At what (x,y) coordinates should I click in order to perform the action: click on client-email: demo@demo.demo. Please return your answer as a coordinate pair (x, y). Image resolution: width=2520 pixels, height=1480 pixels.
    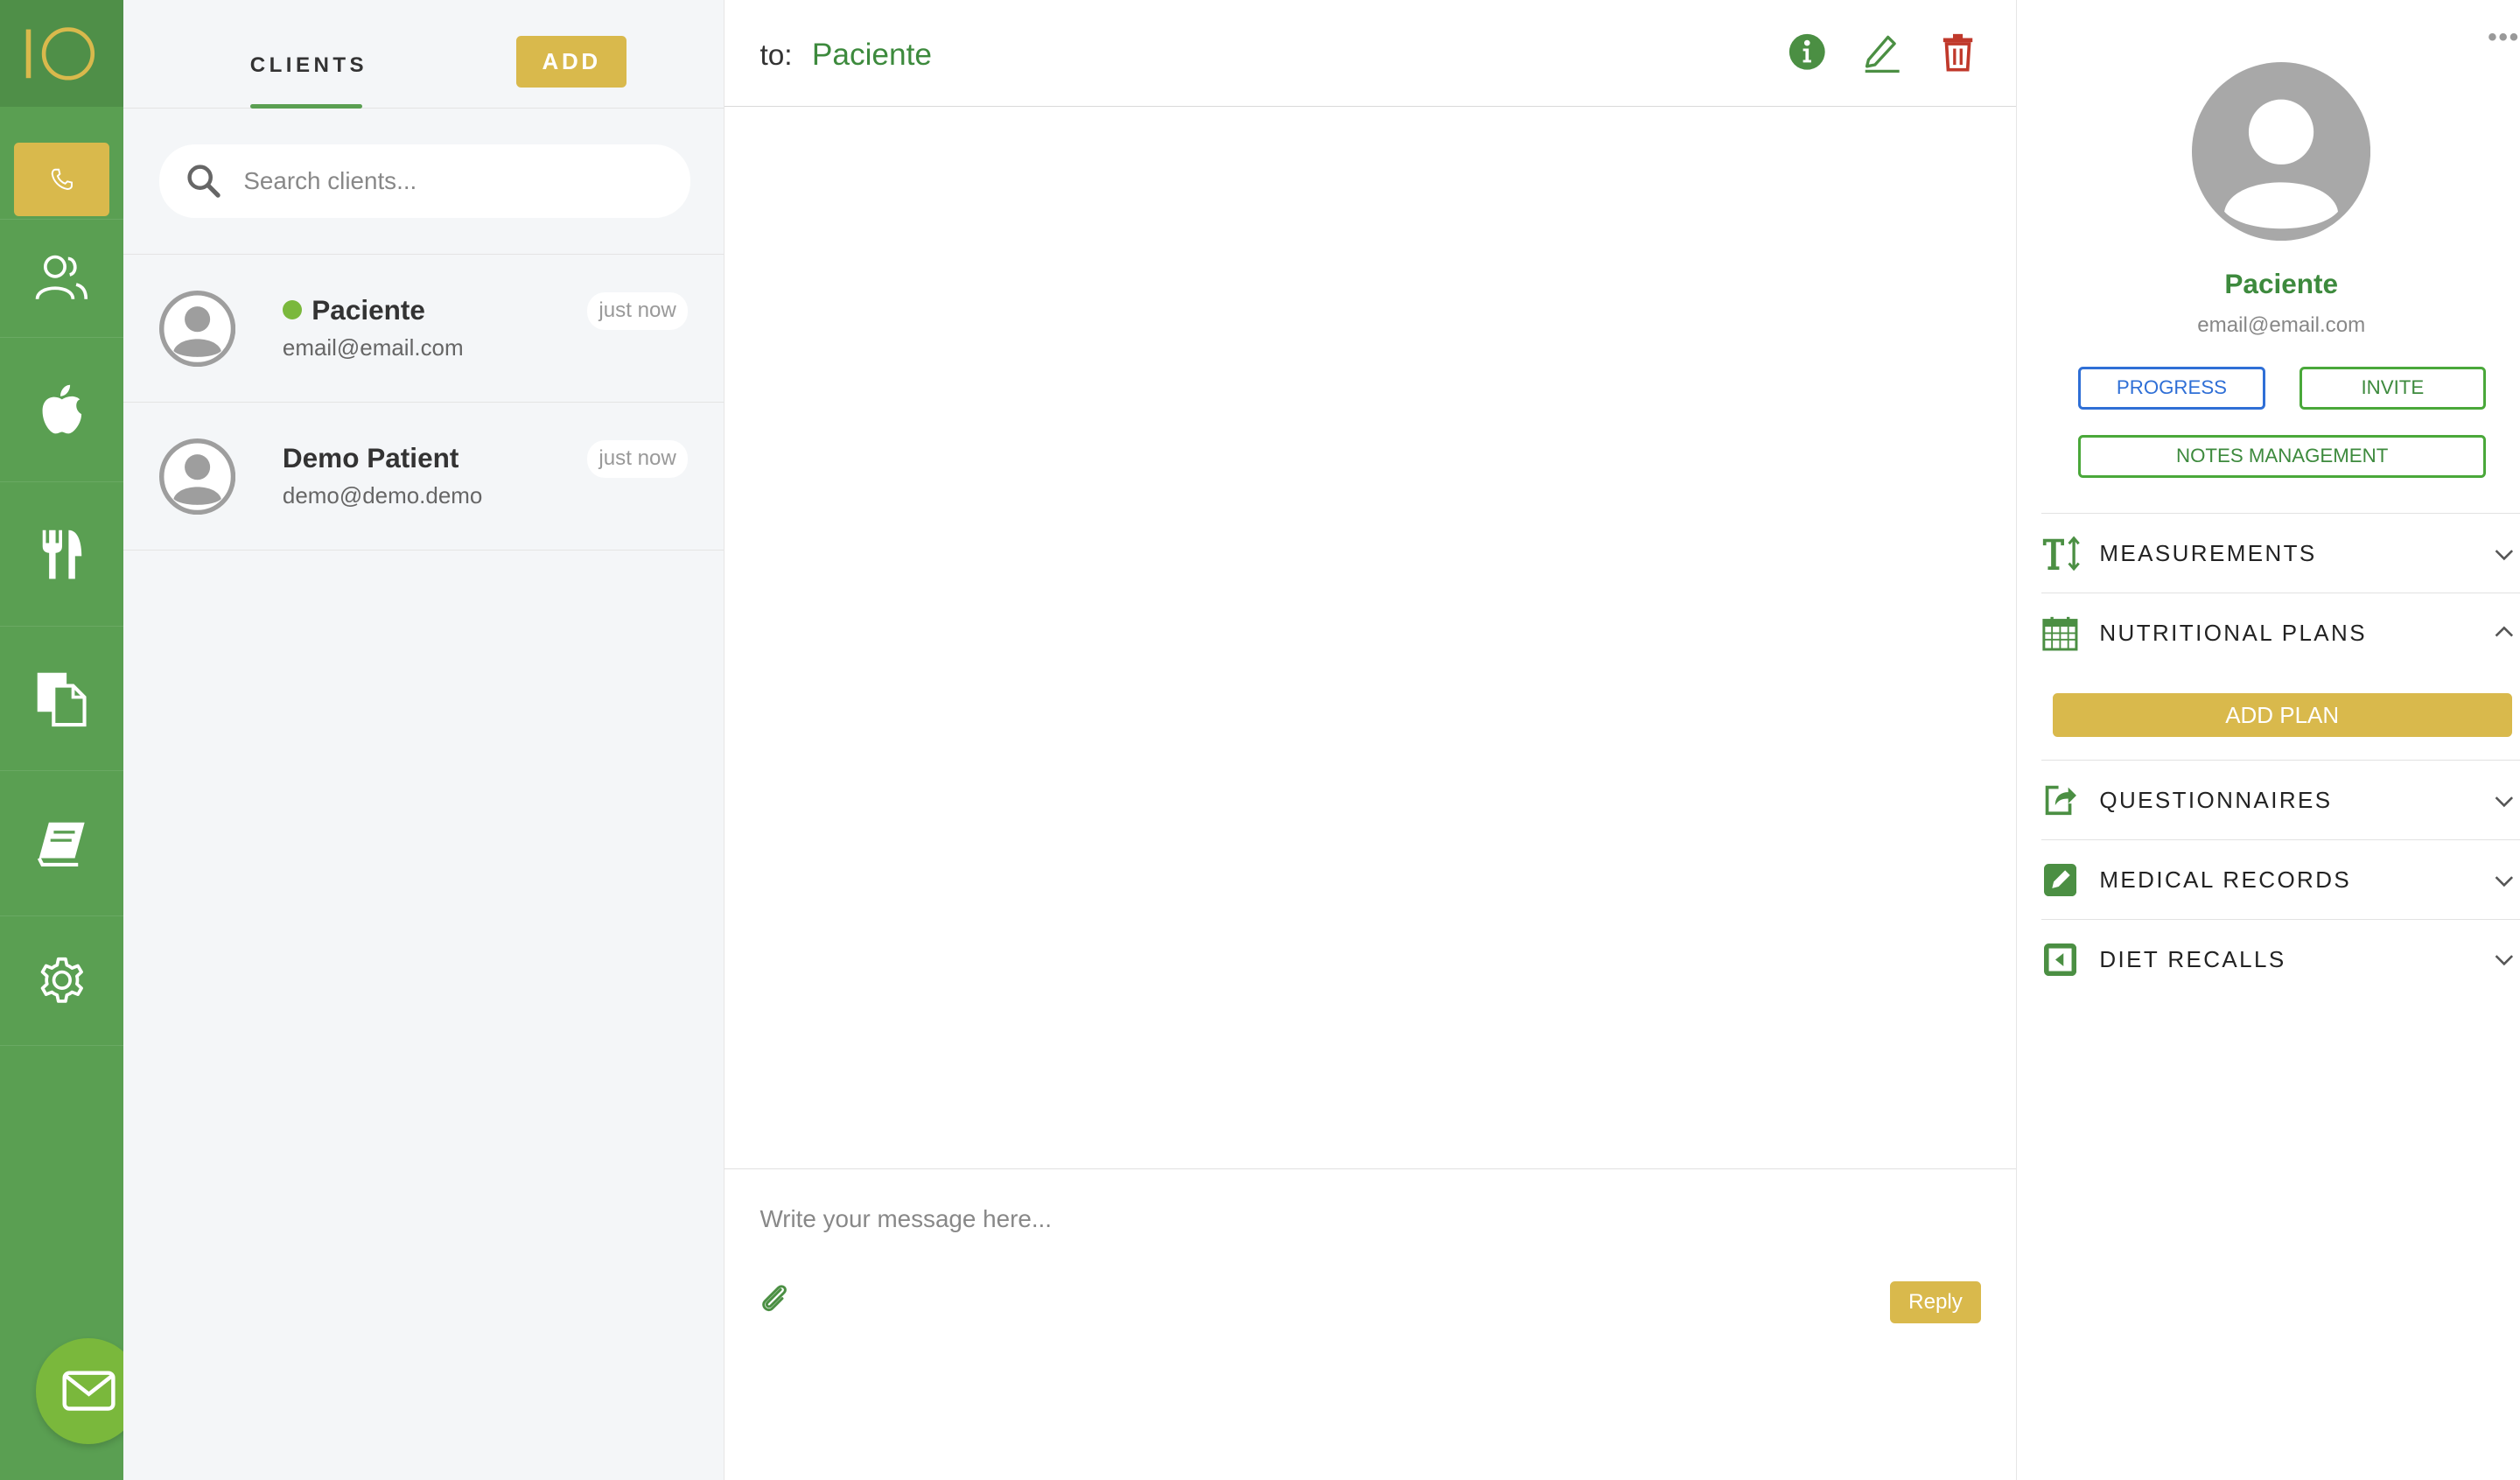
    Looking at the image, I should click on (382, 495).